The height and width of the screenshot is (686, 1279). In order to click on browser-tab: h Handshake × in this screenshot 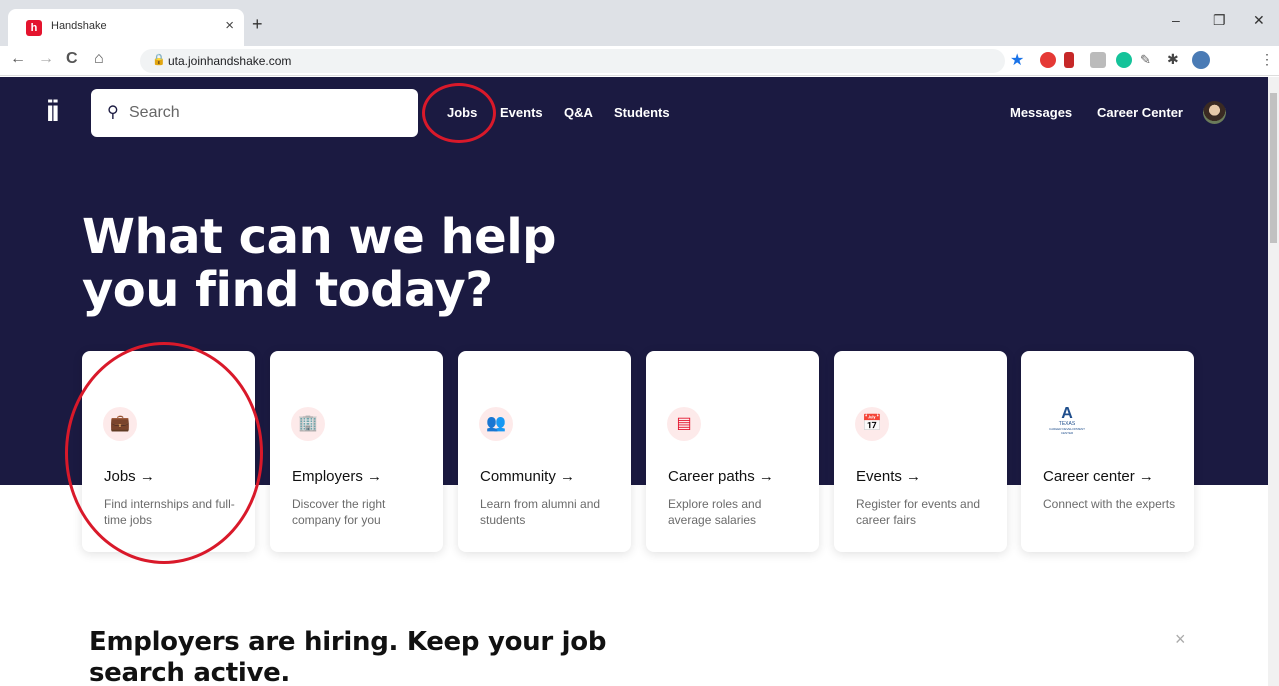, I will do `click(126, 27)`.